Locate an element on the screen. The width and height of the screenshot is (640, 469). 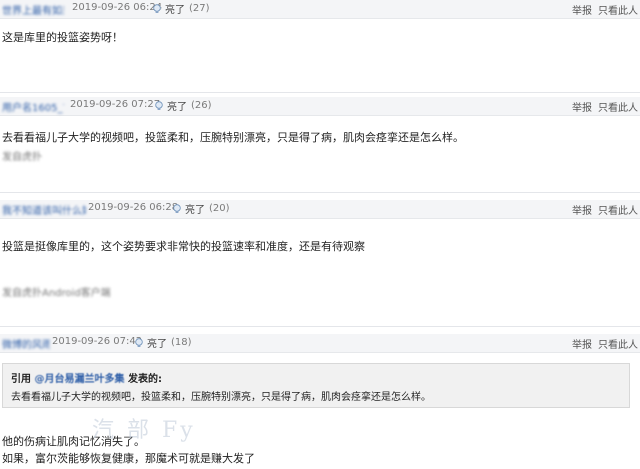
quote-header: 引用 @月台易漏兰叶多集 发表的: is located at coordinates (86, 377).